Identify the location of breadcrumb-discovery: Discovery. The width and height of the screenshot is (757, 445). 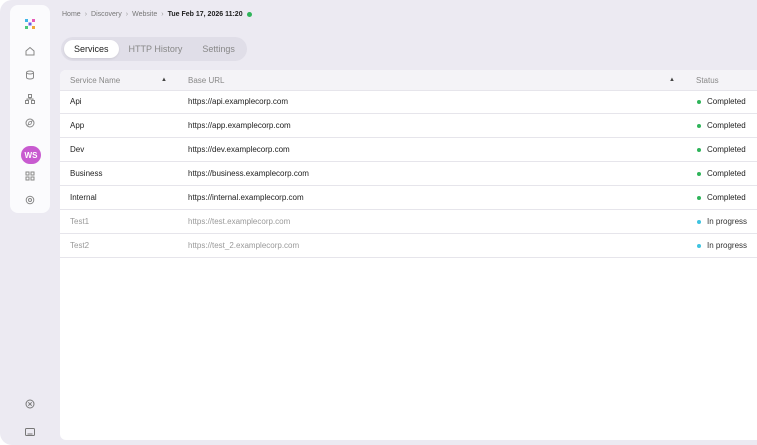
(106, 14).